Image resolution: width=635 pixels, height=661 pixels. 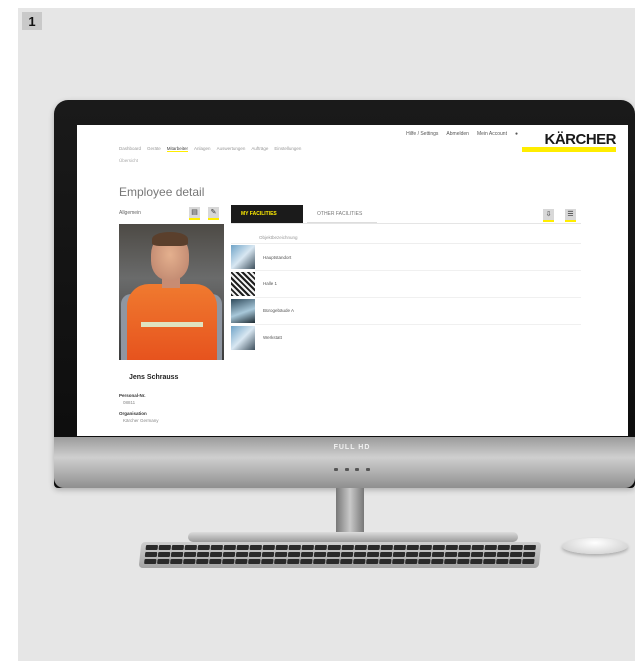 What do you see at coordinates (406, 223) in the screenshot?
I see `tab-divider` at bounding box center [406, 223].